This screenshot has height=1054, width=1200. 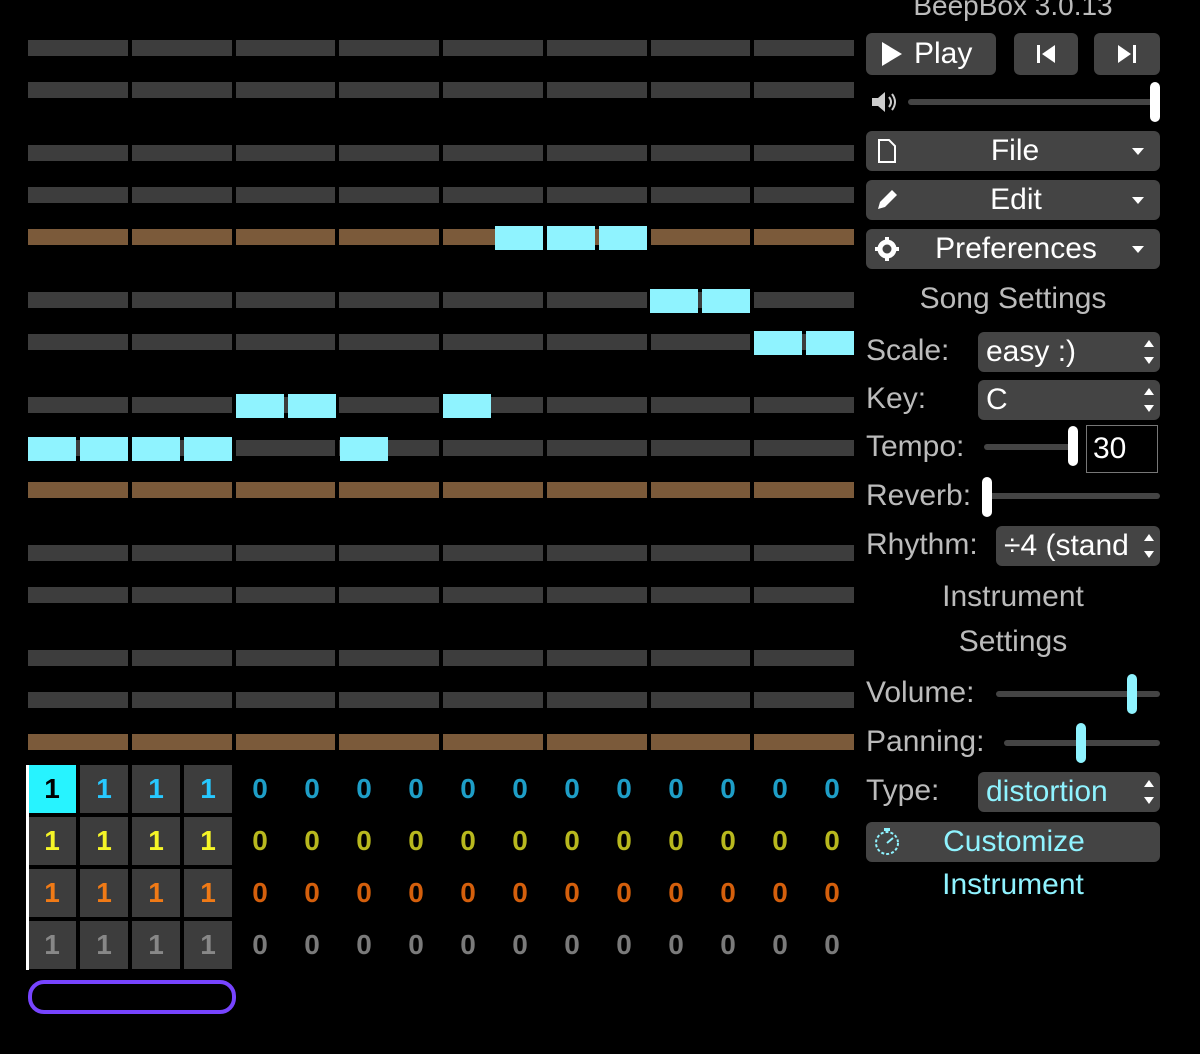 What do you see at coordinates (1069, 400) in the screenshot?
I see `key-select: C` at bounding box center [1069, 400].